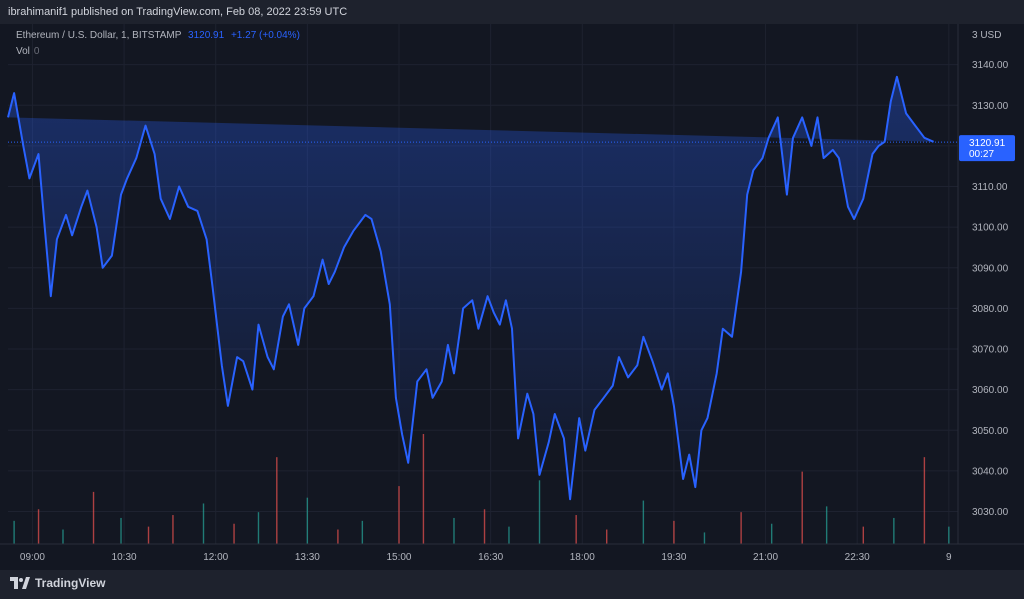 This screenshot has width=1024, height=599. Describe the element at coordinates (582, 557) in the screenshot. I see `x-tick-label: 18:00` at that location.